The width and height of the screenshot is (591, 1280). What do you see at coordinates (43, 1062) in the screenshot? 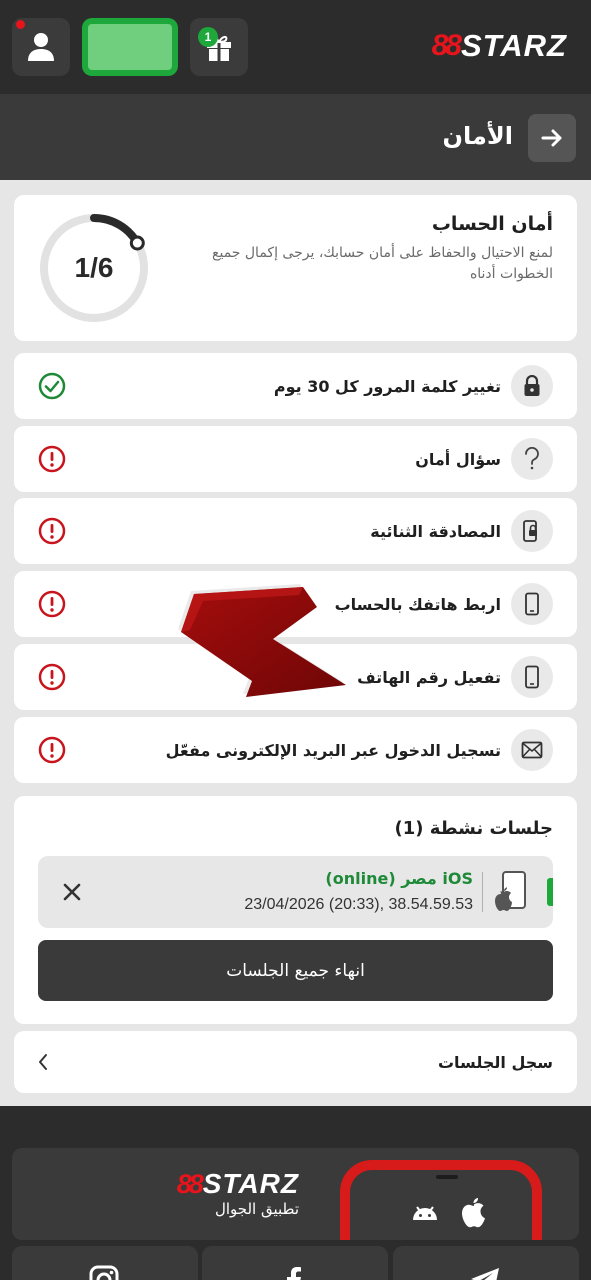
I see `chevron-left-icon` at bounding box center [43, 1062].